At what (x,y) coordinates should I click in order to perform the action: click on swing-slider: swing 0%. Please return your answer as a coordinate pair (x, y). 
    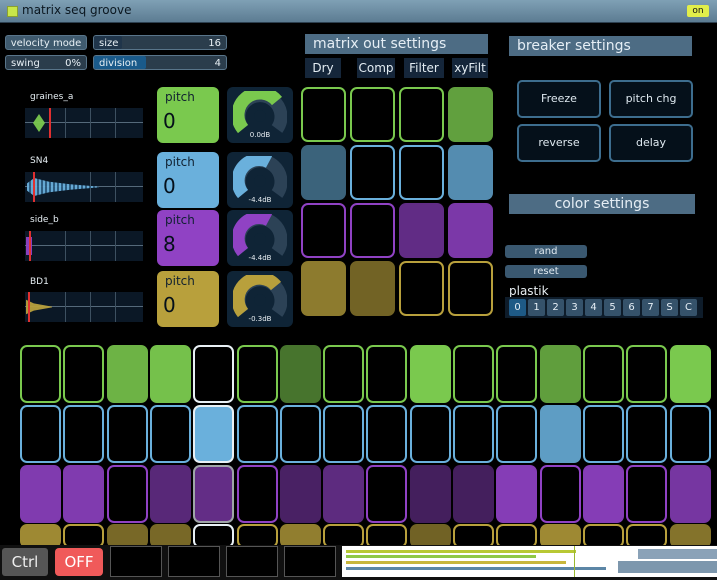
    Looking at the image, I should click on (46, 62).